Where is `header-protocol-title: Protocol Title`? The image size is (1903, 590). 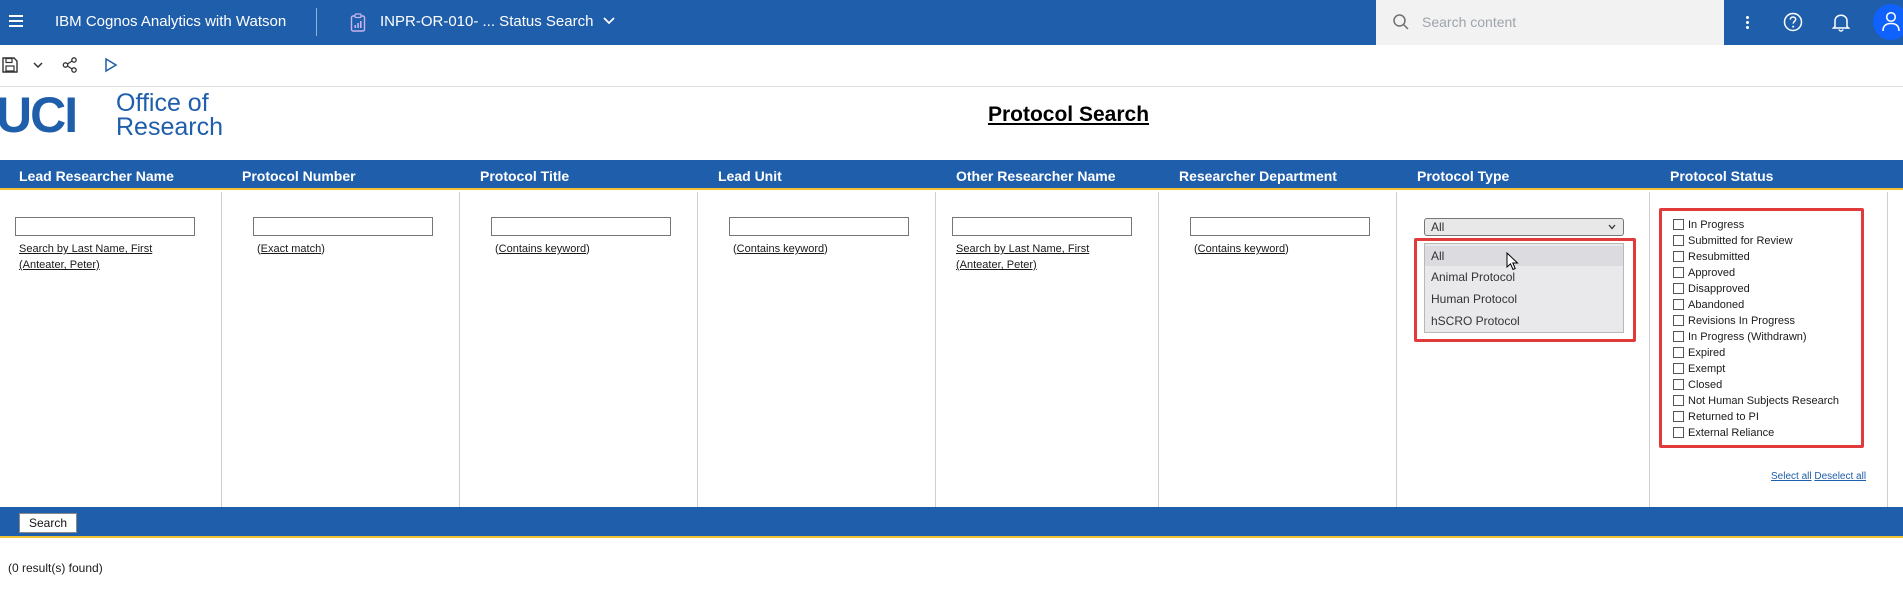
header-protocol-title: Protocol Title is located at coordinates (525, 176).